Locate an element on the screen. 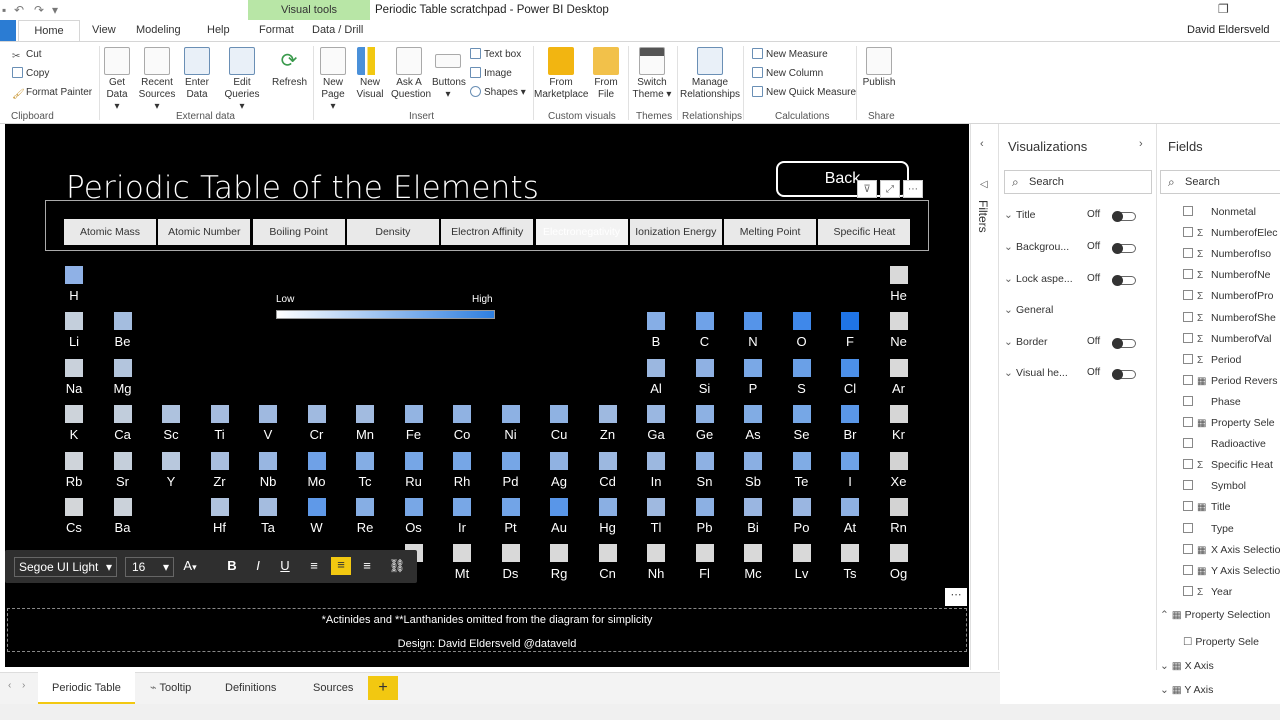  save-icon: ▪ is located at coordinates (4, 10).